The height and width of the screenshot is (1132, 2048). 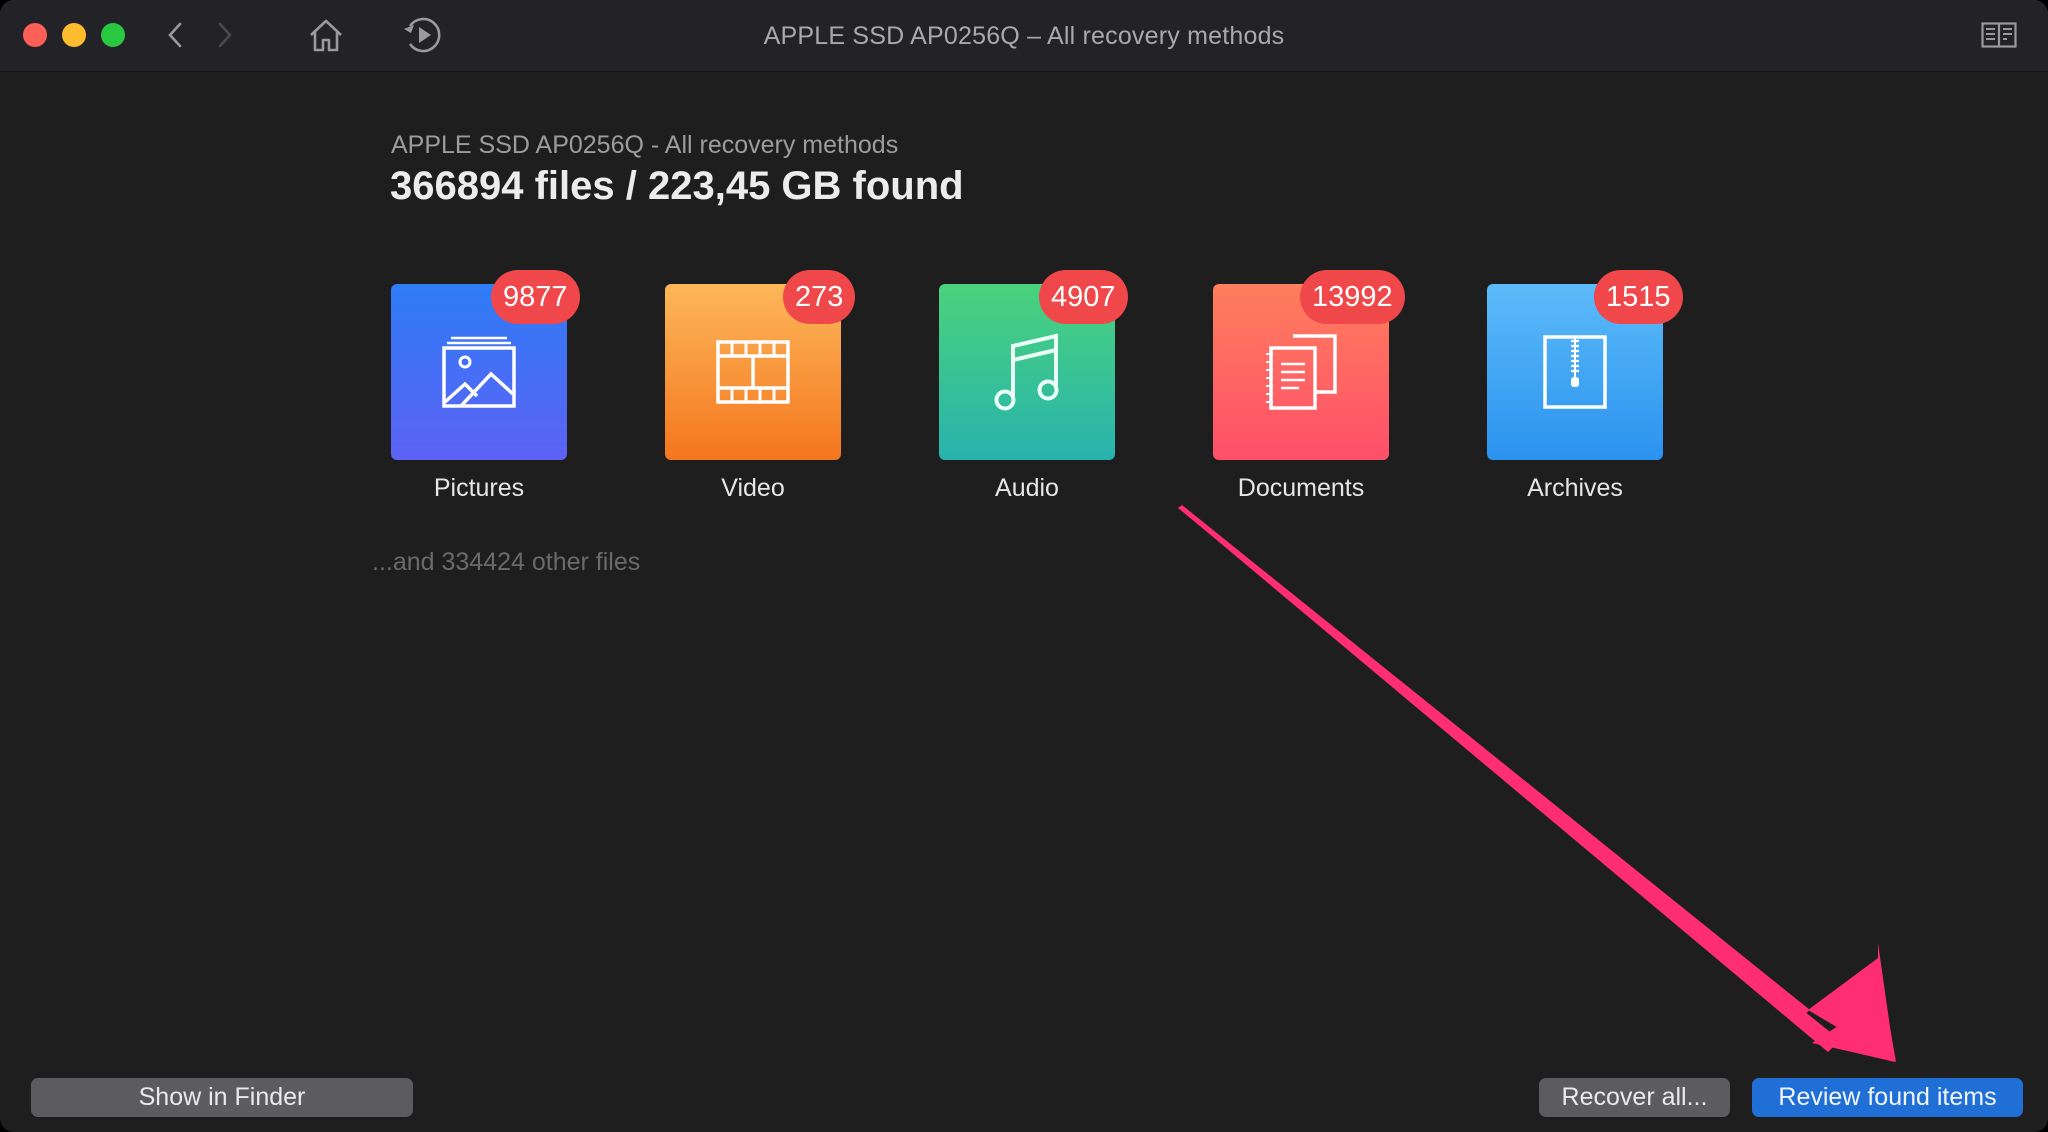 What do you see at coordinates (1301, 372) in the screenshot?
I see `documents-icon` at bounding box center [1301, 372].